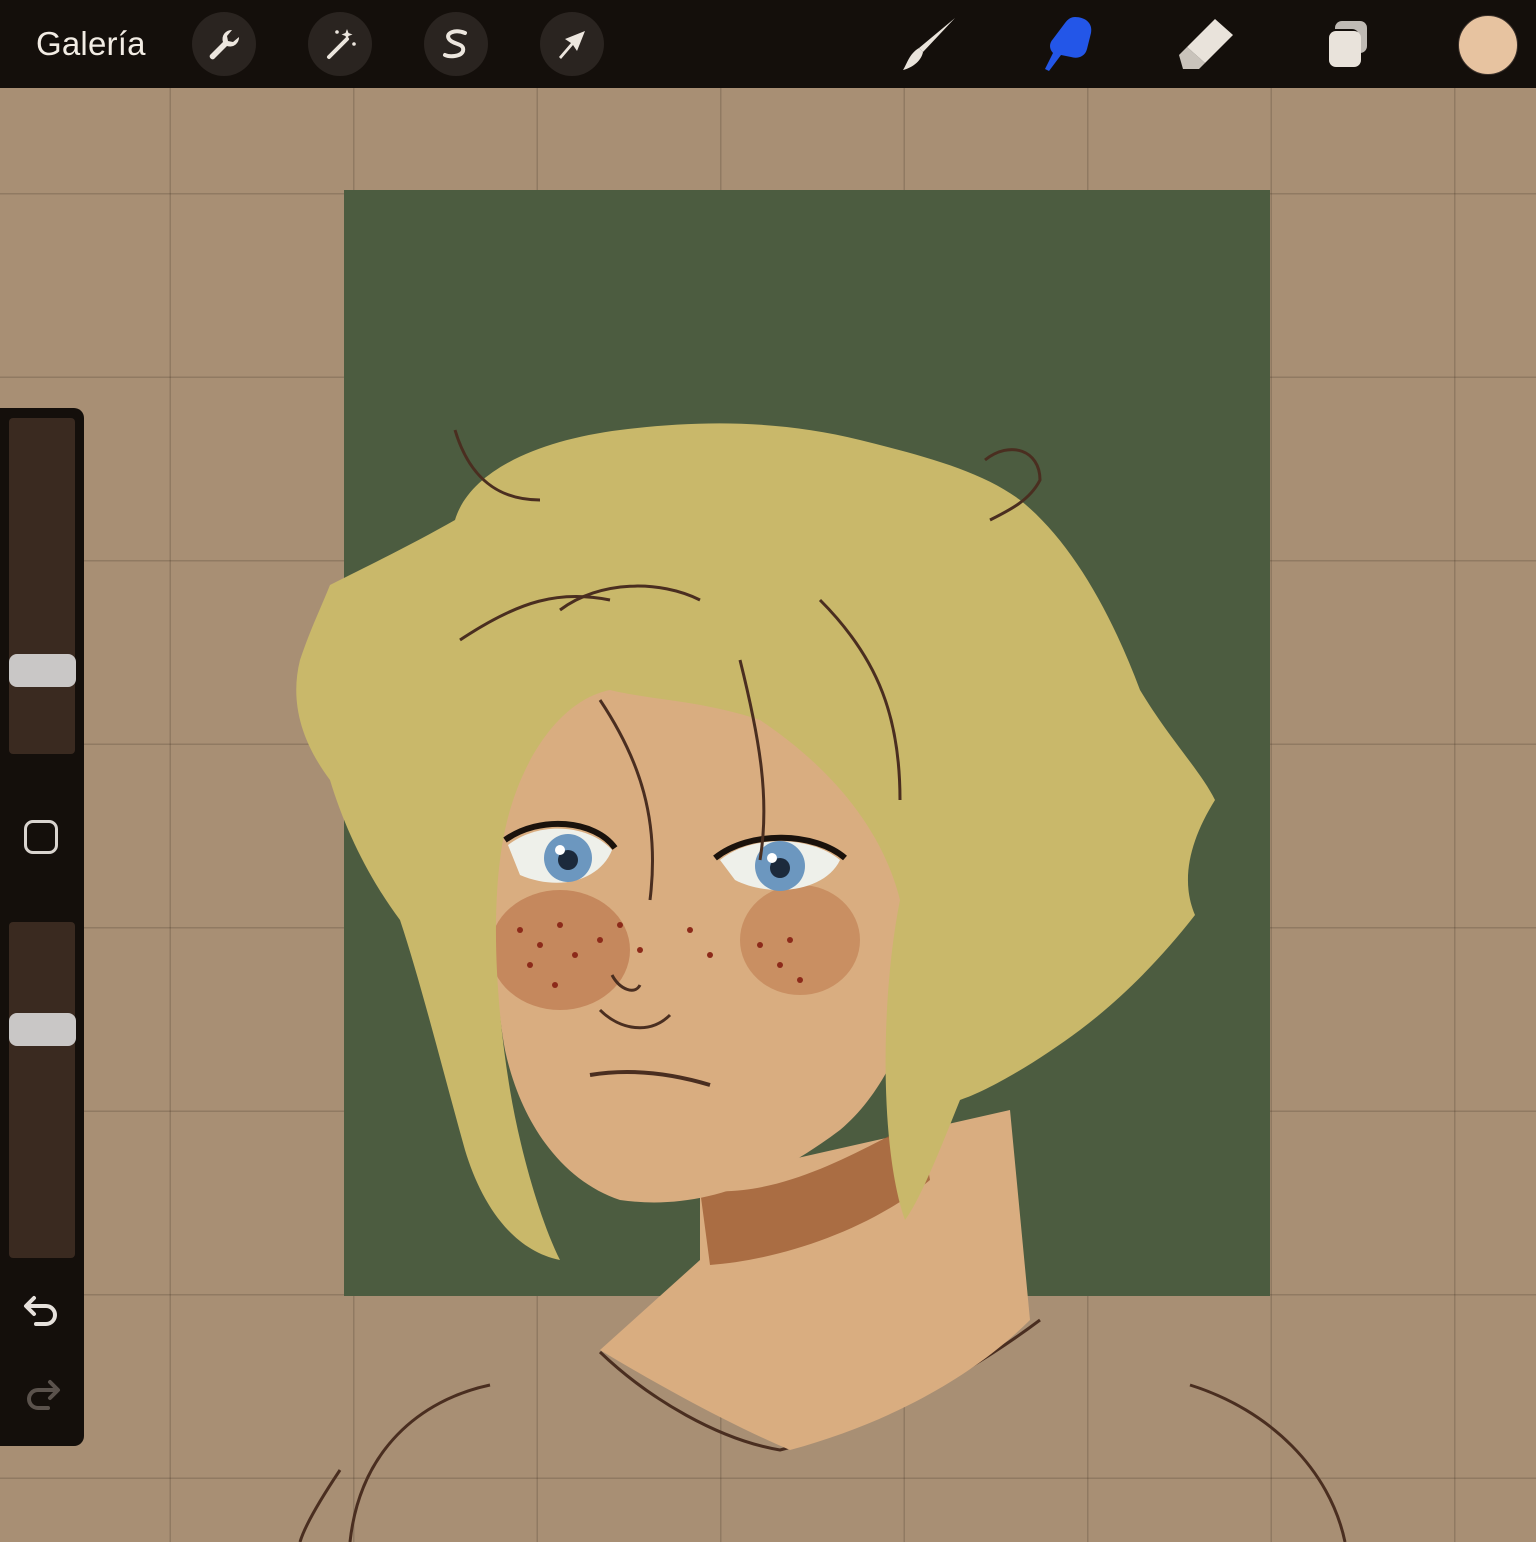  What do you see at coordinates (42, 1090) in the screenshot?
I see `opacity-slider` at bounding box center [42, 1090].